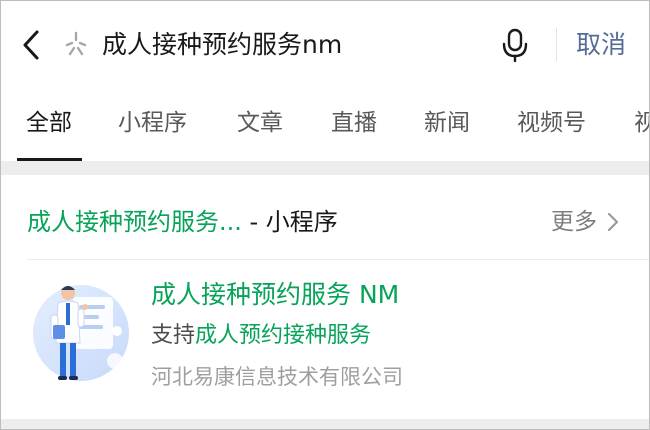  What do you see at coordinates (260, 123) in the screenshot?
I see `tab-articles: 文章` at bounding box center [260, 123].